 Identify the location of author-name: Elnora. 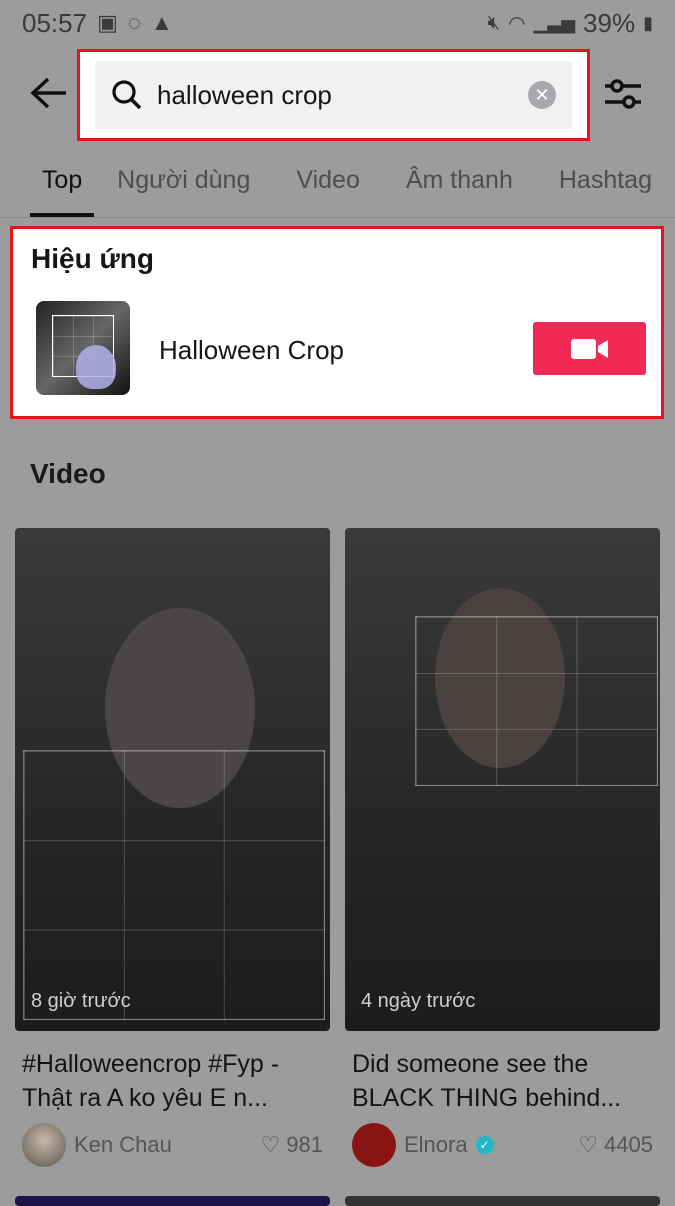
(436, 1145).